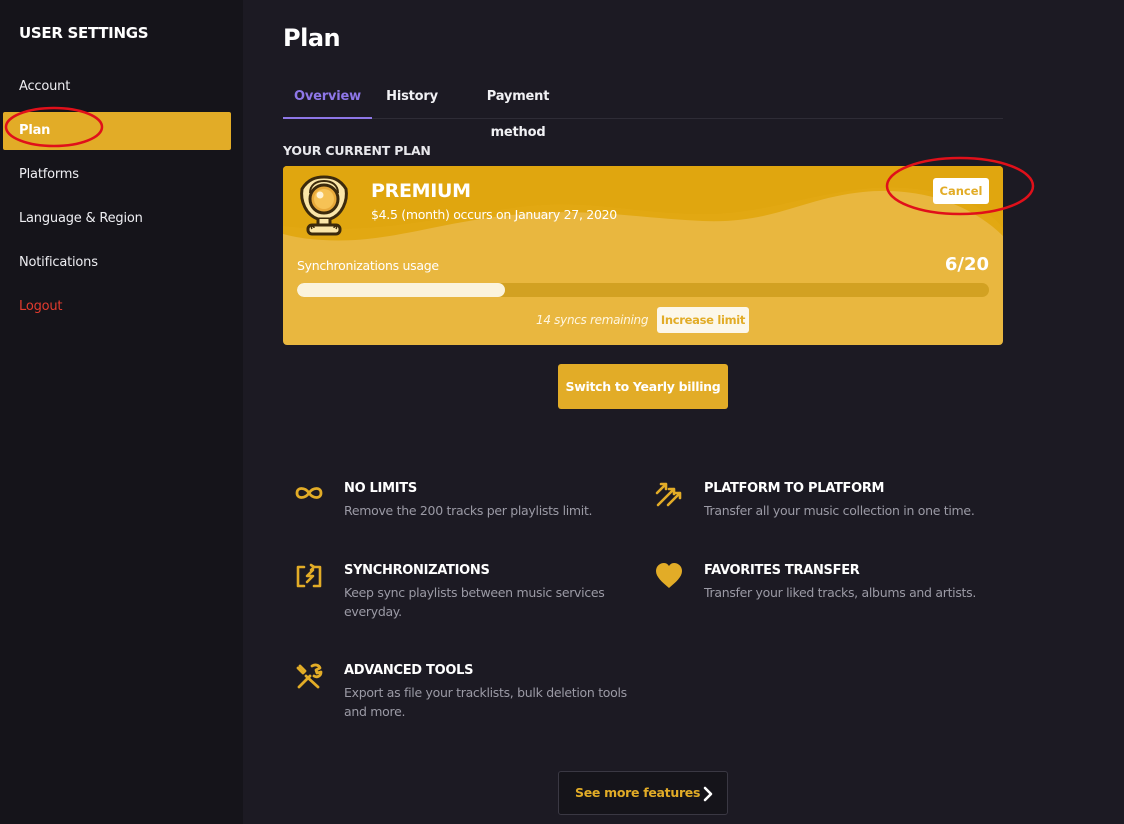 The width and height of the screenshot is (1124, 824). Describe the element at coordinates (708, 794) in the screenshot. I see `chevron-right-icon` at that location.